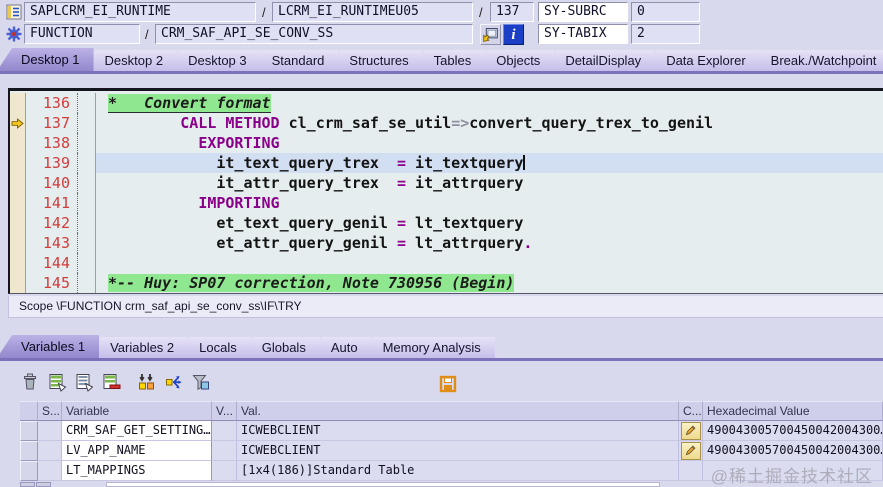 The height and width of the screenshot is (487, 883). What do you see at coordinates (446, 243) in the screenshot?
I see `code-line-143: 143 et_attr_query_genil = lt_attrquery.` at bounding box center [446, 243].